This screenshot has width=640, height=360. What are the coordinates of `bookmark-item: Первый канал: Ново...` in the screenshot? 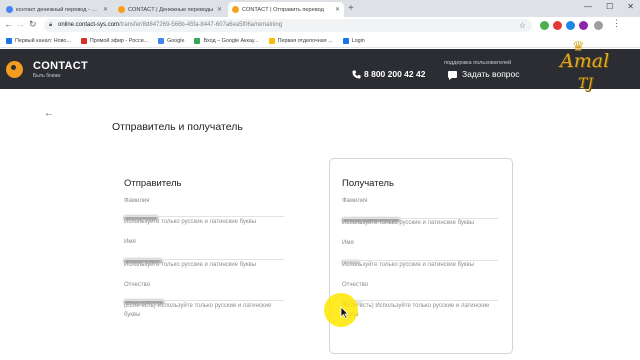 It's located at (38, 40).